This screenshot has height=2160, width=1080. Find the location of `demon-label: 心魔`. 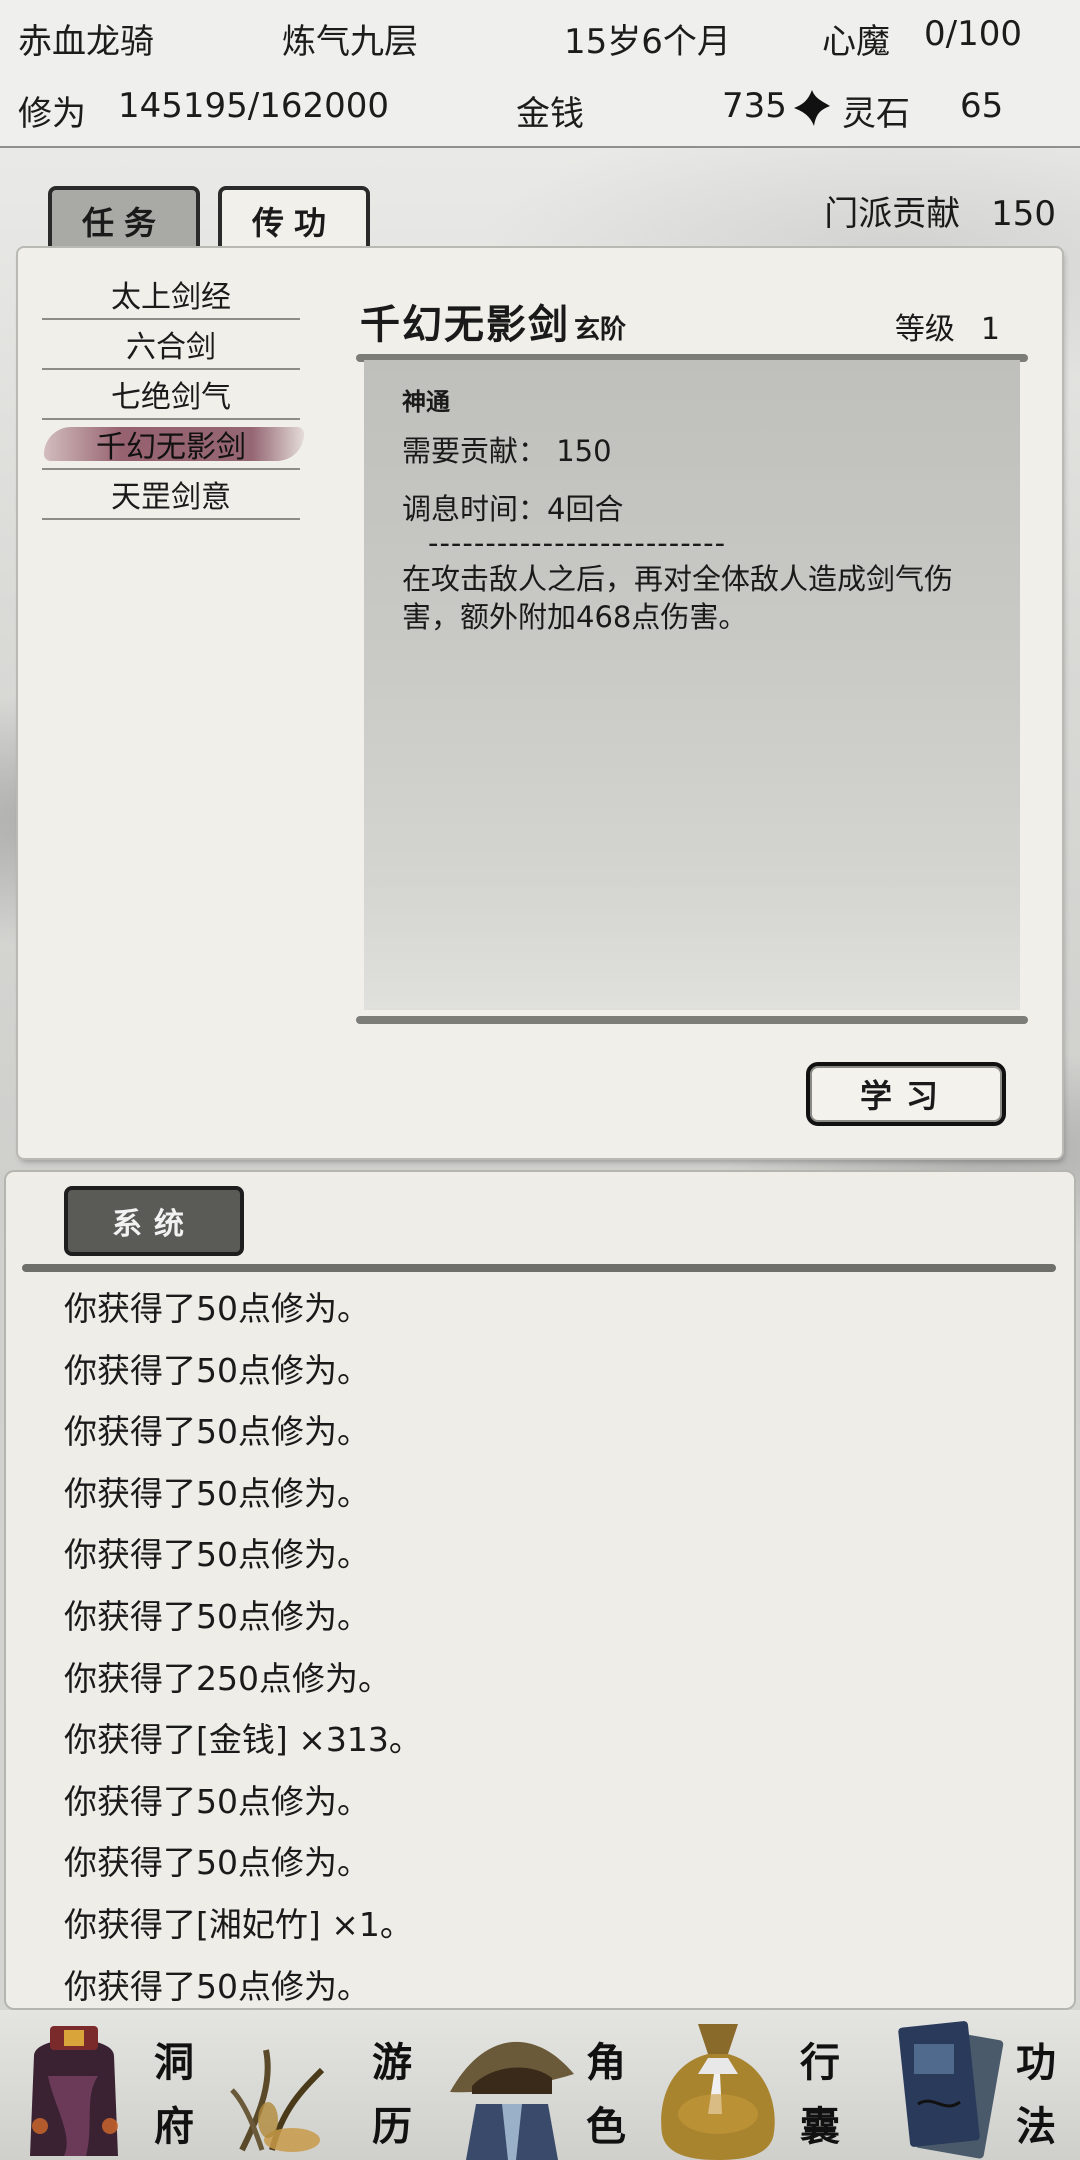

demon-label: 心魔 is located at coordinates (856, 42).